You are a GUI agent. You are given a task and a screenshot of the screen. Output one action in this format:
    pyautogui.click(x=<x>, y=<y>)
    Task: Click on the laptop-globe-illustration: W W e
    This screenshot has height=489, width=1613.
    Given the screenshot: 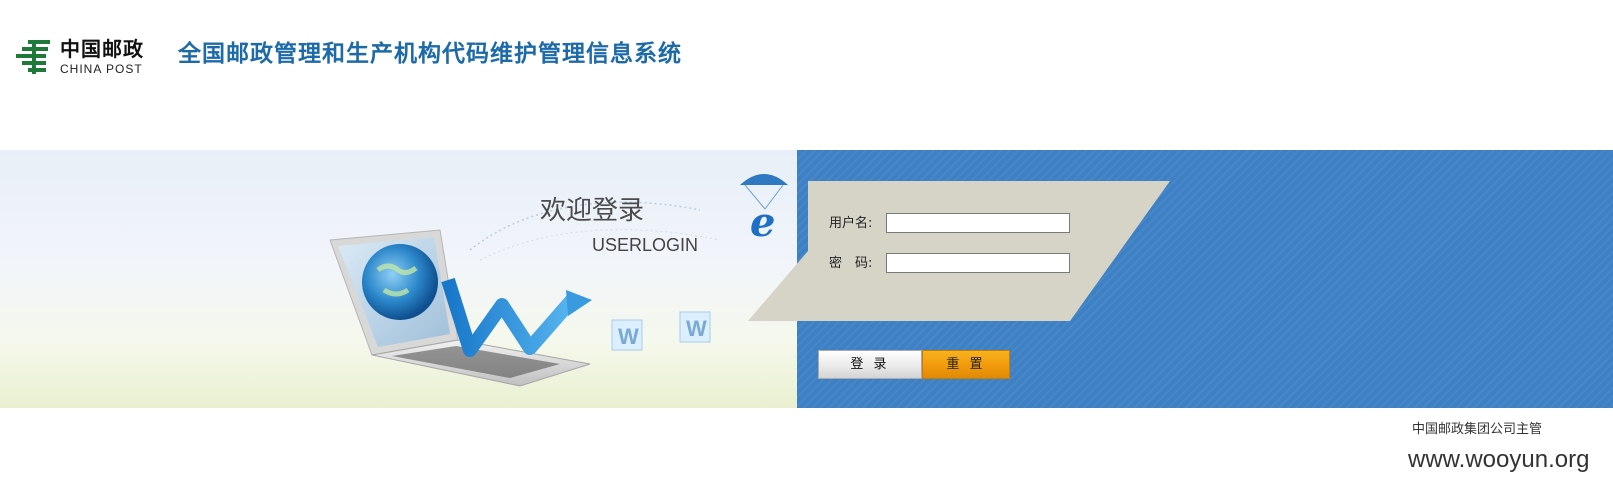 What is the action you would take?
    pyautogui.click(x=558, y=280)
    